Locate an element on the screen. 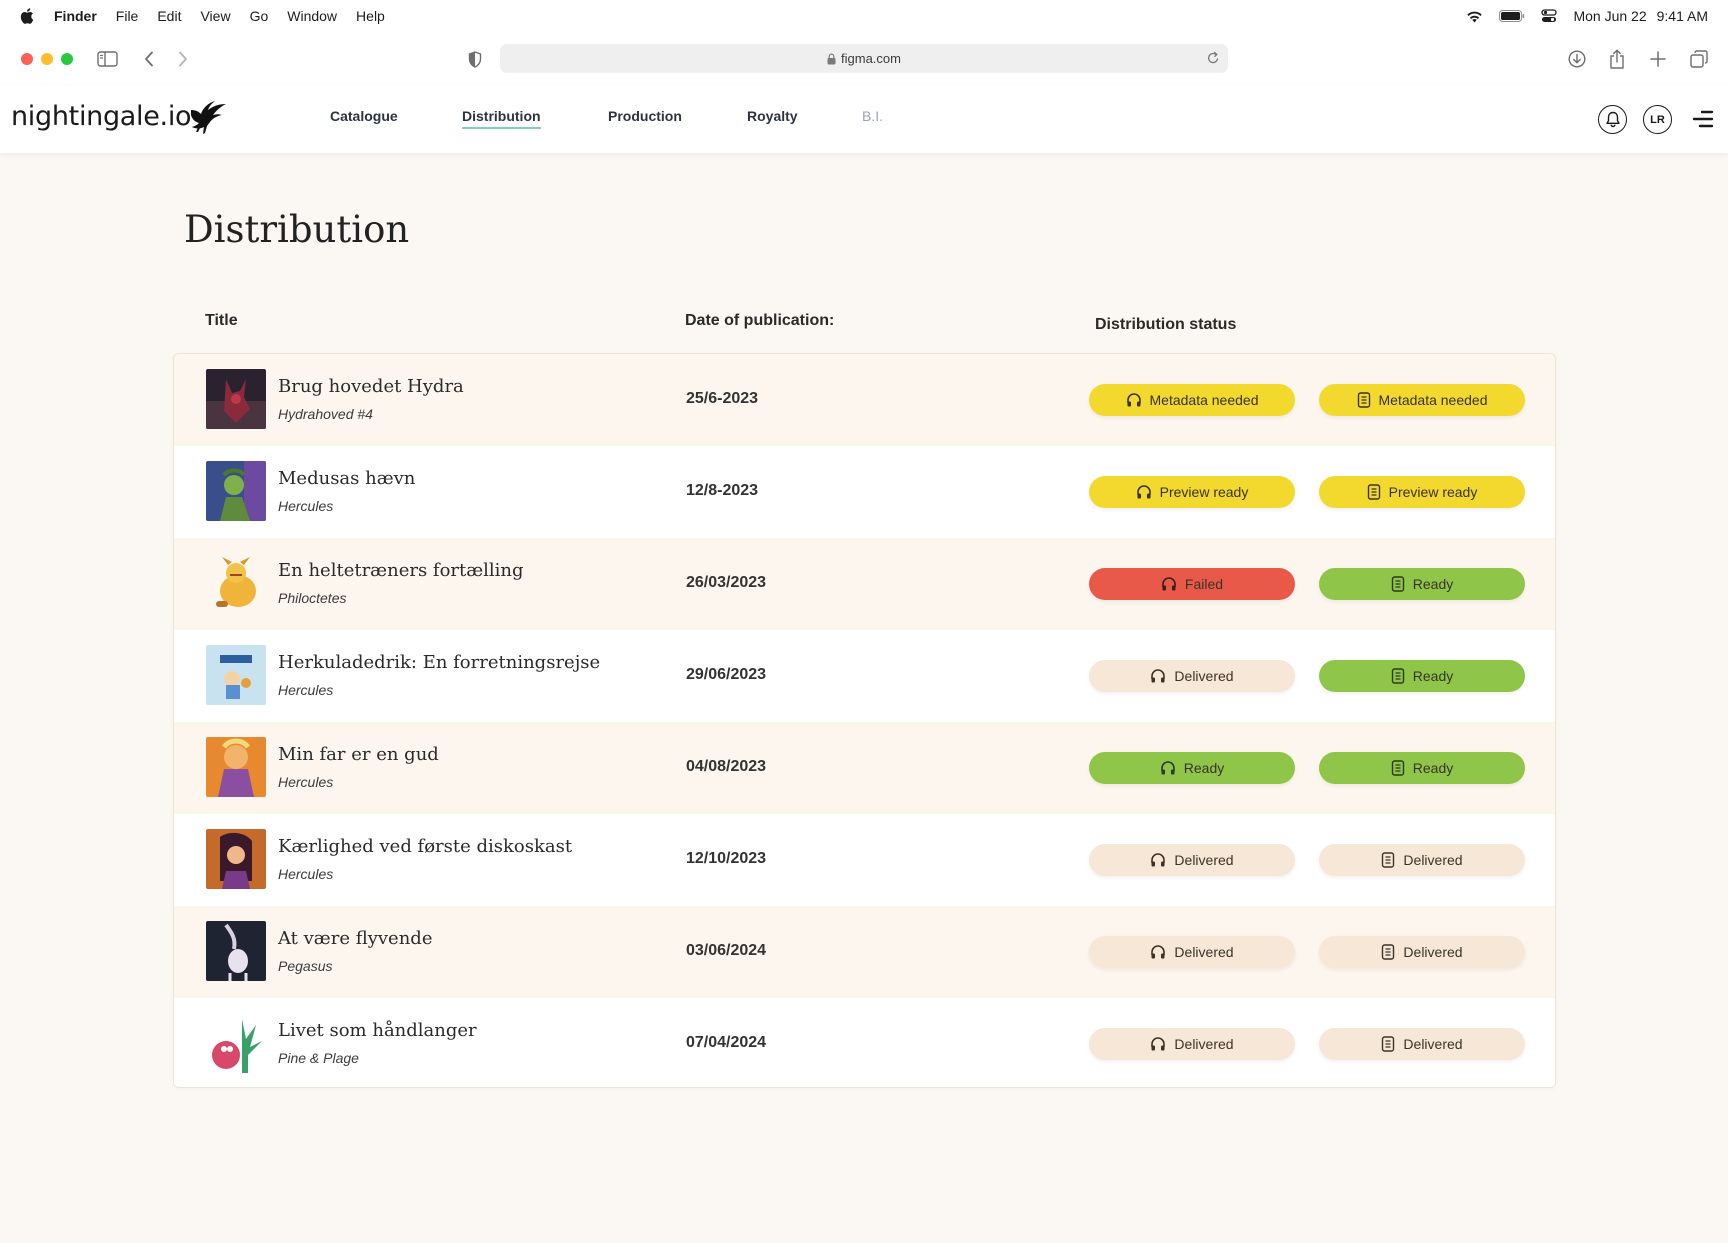 This screenshot has height=1243, width=1728. audiobook-status-badge: Metadata needed is located at coordinates (1192, 400).